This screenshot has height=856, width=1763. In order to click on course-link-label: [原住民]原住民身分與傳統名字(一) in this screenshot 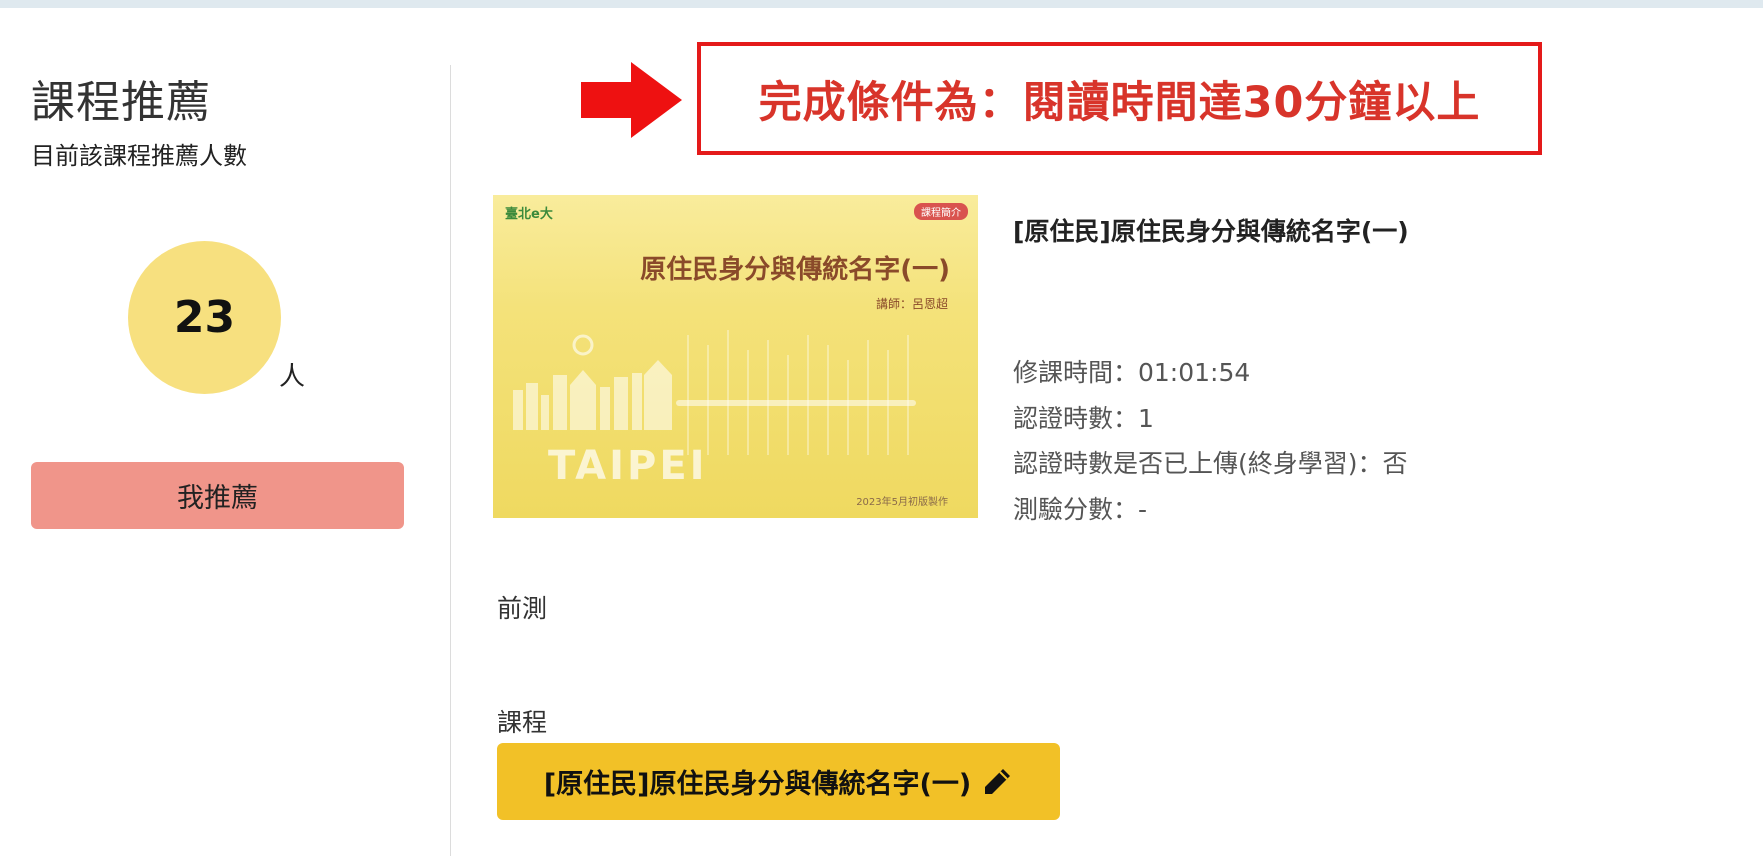, I will do `click(757, 784)`.